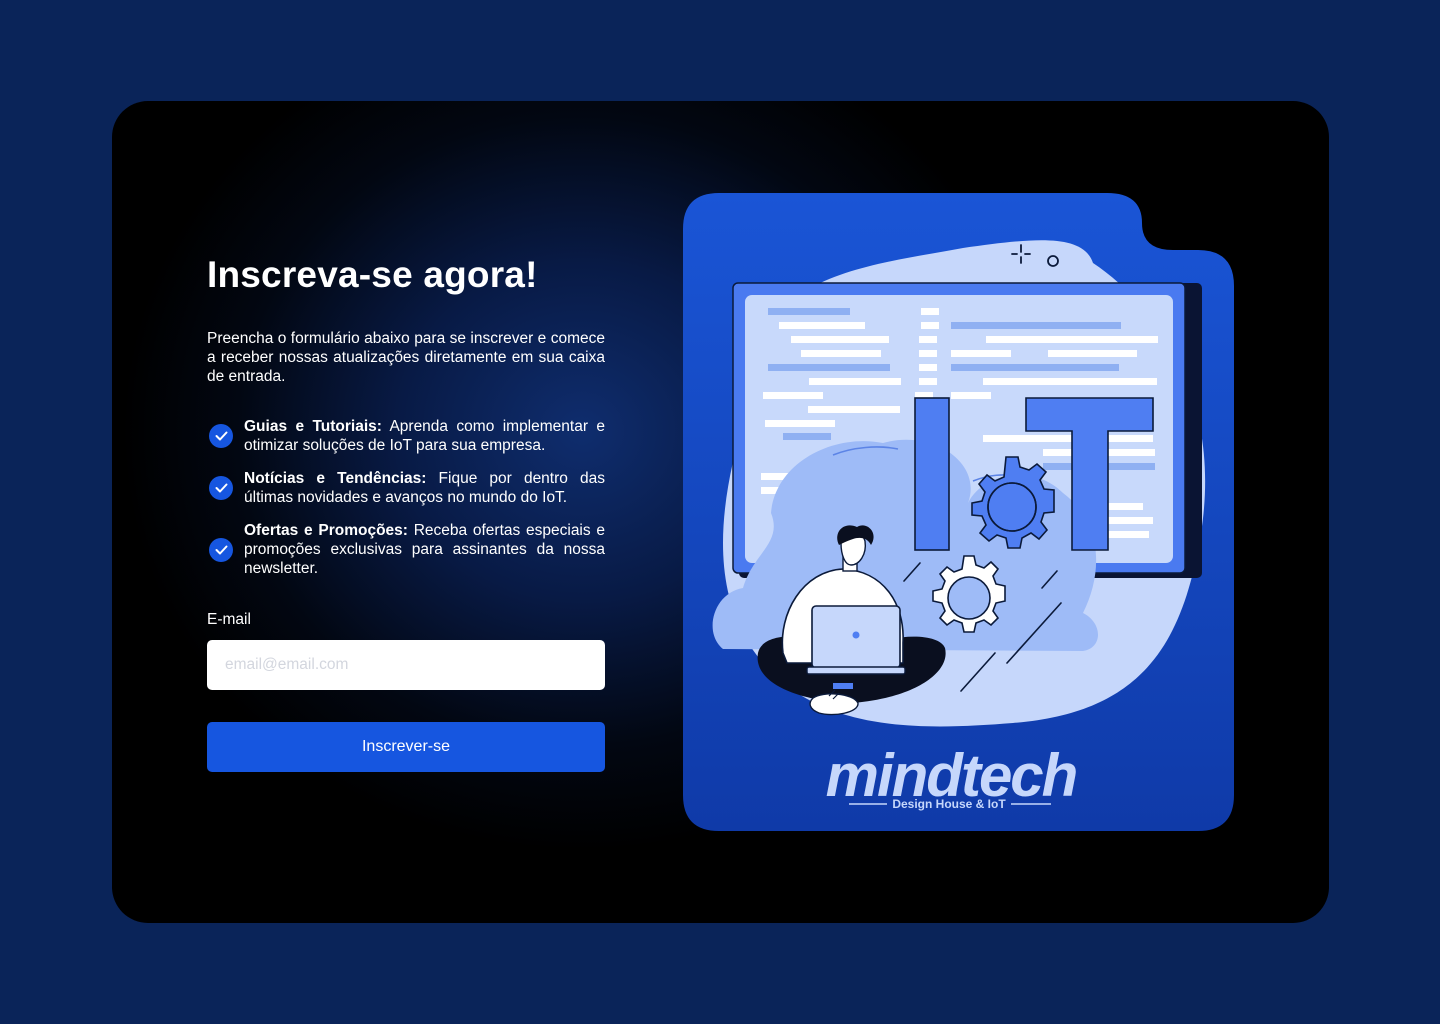 Image resolution: width=1440 pixels, height=1024 pixels. I want to click on page-title: Inscreva-se agora!, so click(372, 274).